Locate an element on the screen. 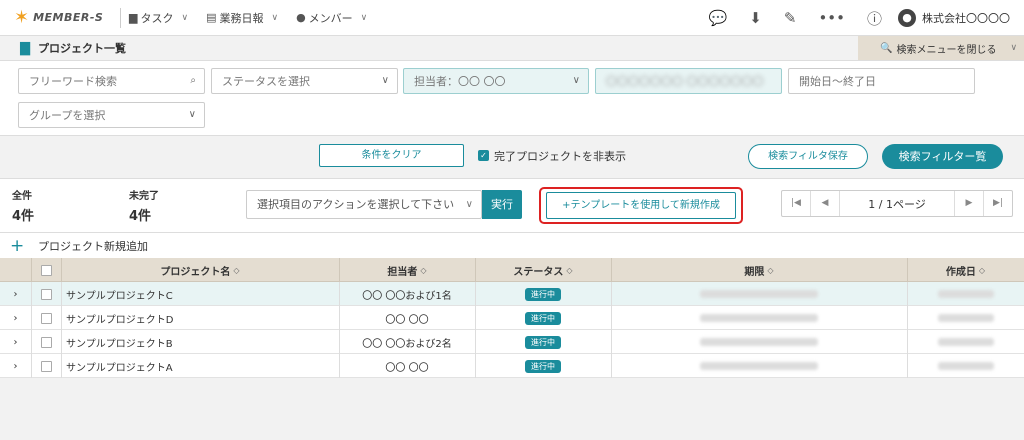 Image resolution: width=1024 pixels, height=440 pixels. total-count-value: 4件 is located at coordinates (23, 216).